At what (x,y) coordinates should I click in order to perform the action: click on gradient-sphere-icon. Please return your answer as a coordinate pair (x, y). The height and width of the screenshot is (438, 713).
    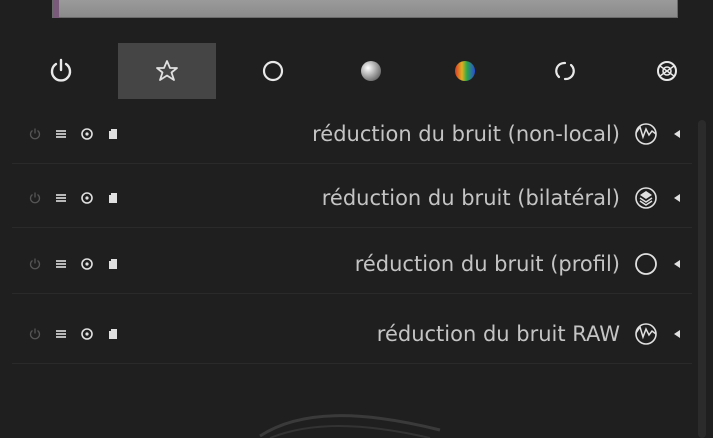
    Looking at the image, I should click on (371, 71).